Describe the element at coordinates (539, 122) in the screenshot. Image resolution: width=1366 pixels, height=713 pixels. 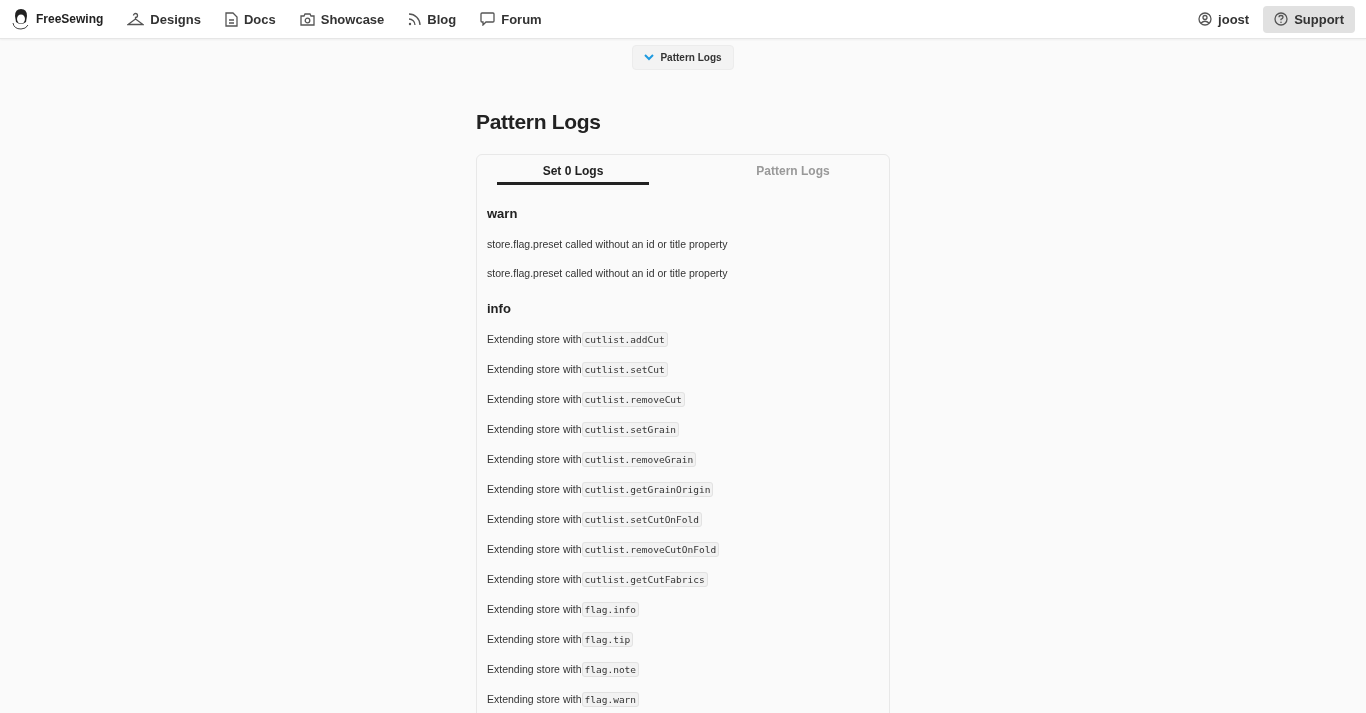
I see `page-title: Pattern Logs` at that location.